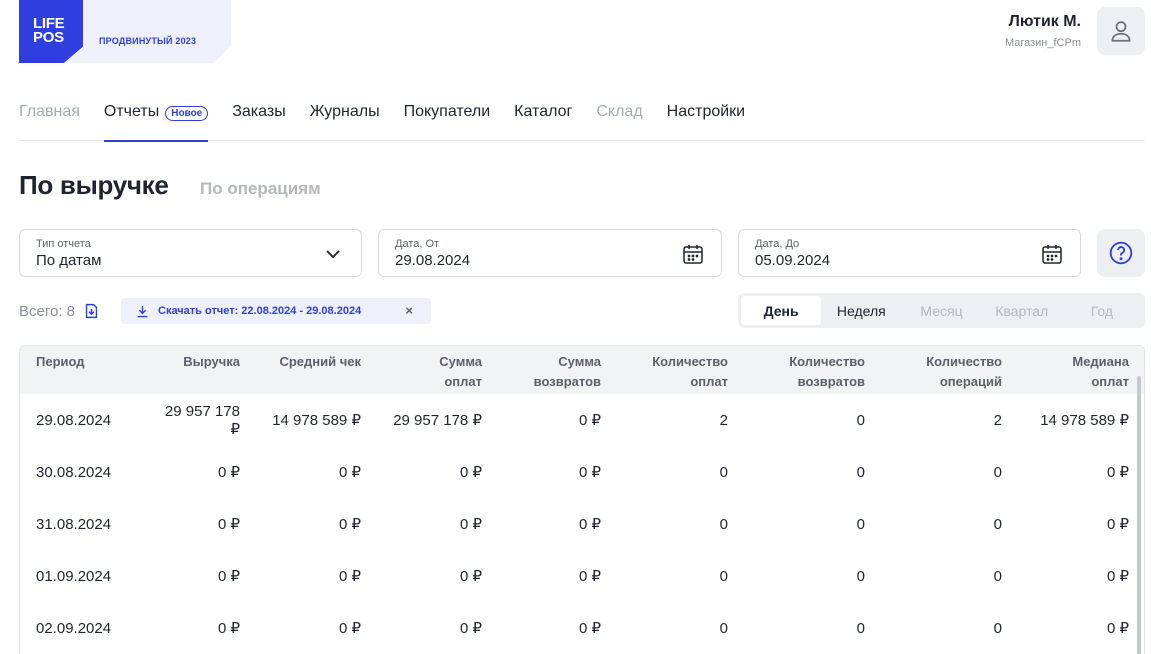 The width and height of the screenshot is (1151, 654). I want to click on column-header: Средний чек, so click(300, 370).